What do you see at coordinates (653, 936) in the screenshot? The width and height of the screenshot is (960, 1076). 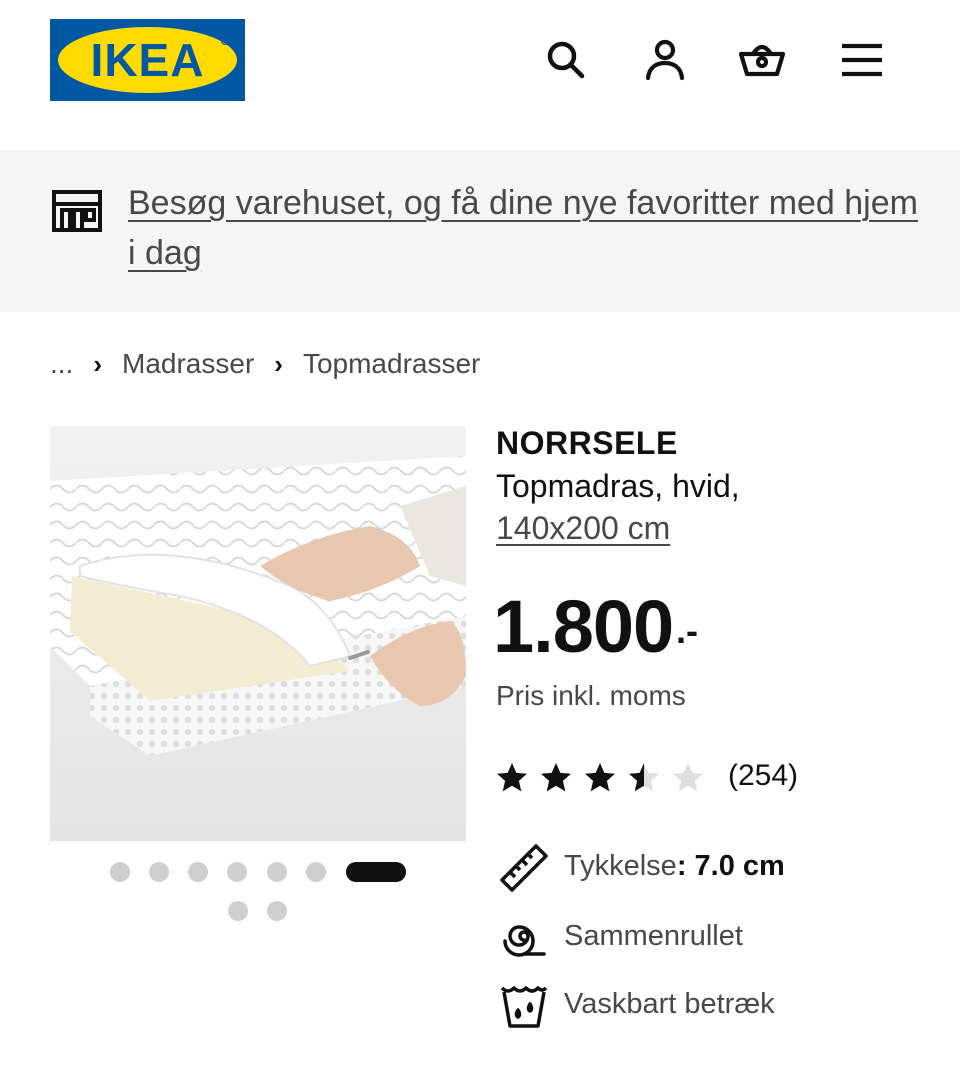 I see `feature-label: Sammenrullet` at bounding box center [653, 936].